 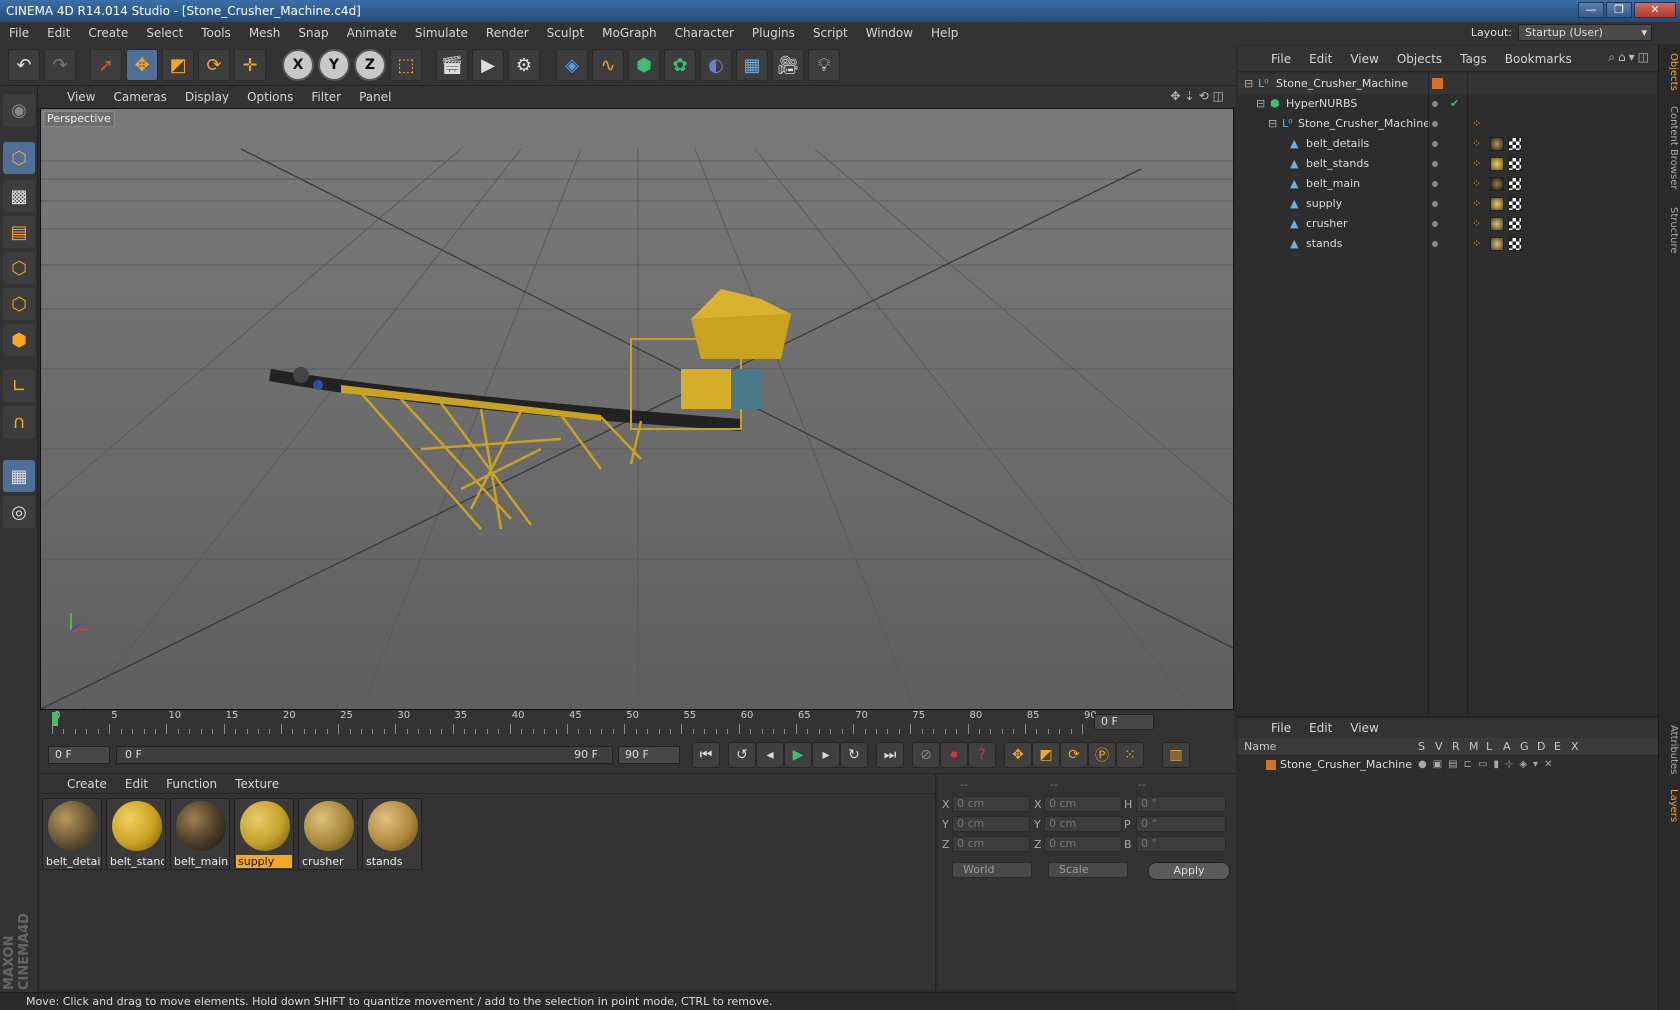 I want to click on workplane-lock-button: ▦, so click(x=19, y=476).